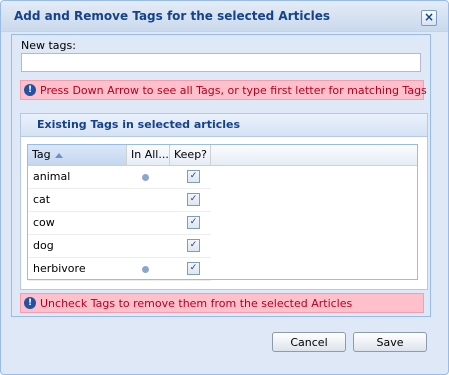 The width and height of the screenshot is (449, 375). I want to click on table-row: cat ✓, so click(119, 200).